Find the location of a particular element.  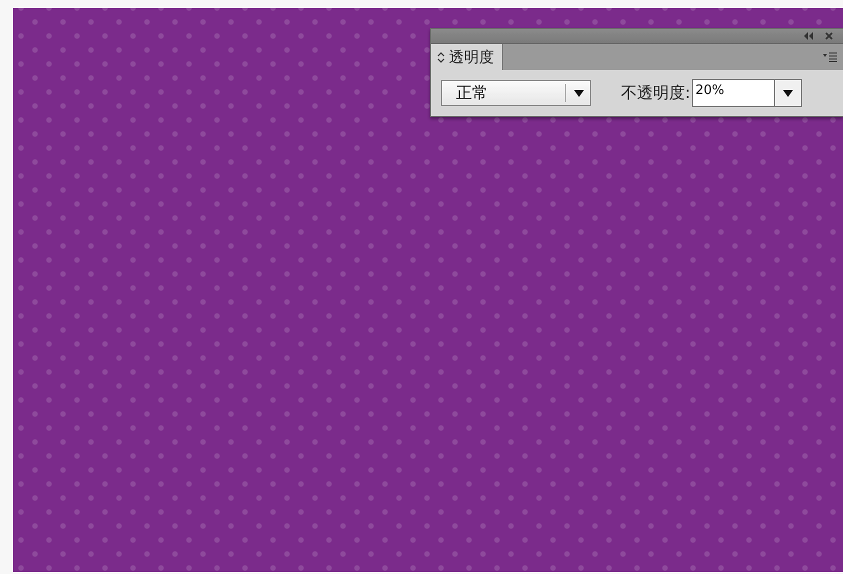

sort-arrows-icon is located at coordinates (441, 57).